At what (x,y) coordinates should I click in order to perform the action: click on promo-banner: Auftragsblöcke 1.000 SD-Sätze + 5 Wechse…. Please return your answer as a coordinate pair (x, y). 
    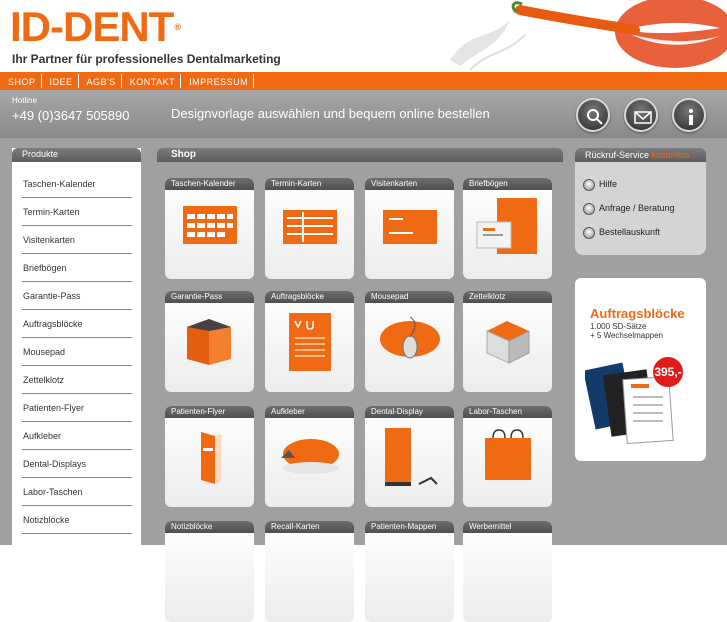
    Looking at the image, I should click on (640, 369).